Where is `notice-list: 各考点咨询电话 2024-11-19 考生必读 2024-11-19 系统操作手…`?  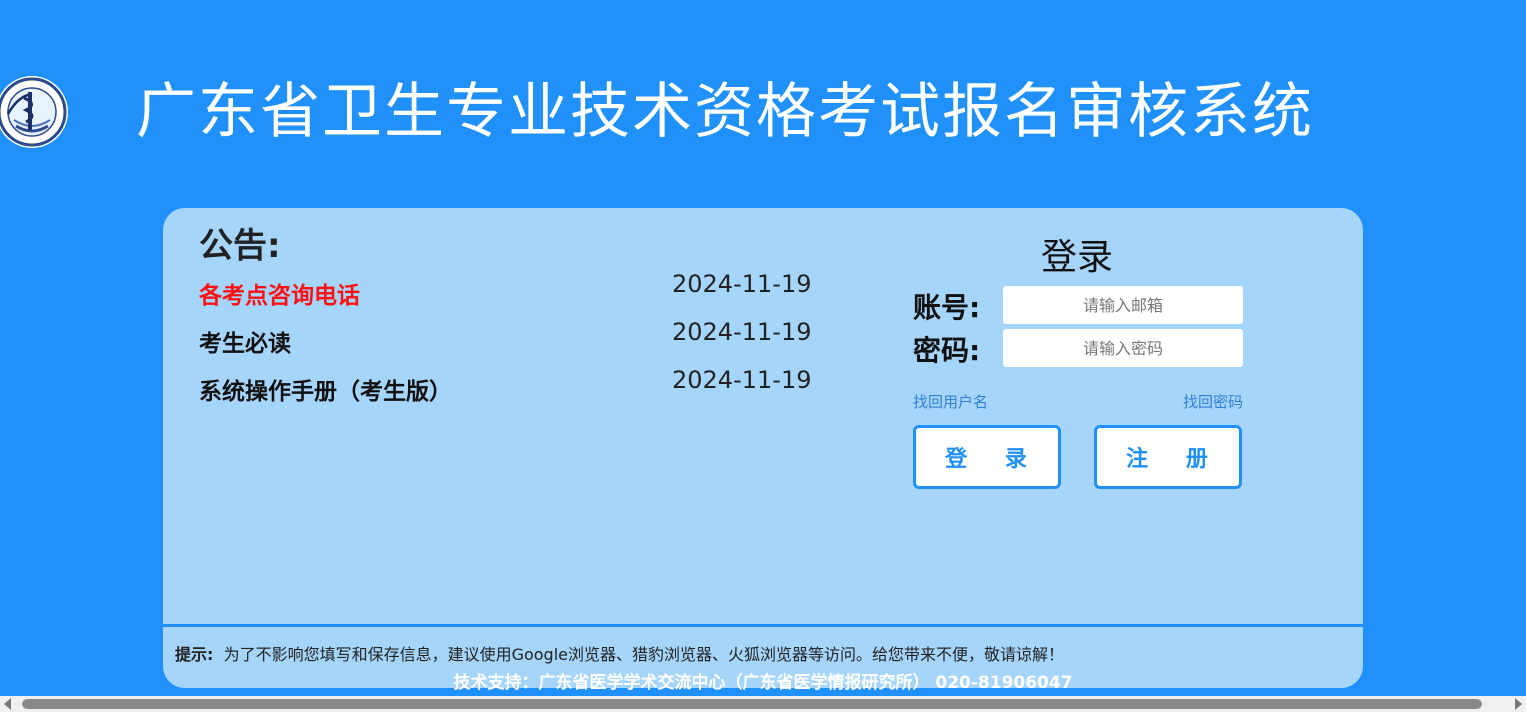
notice-list: 各考点咨询电话 2024-11-19 考生必读 2024-11-19 系统操作手… is located at coordinates (505, 345).